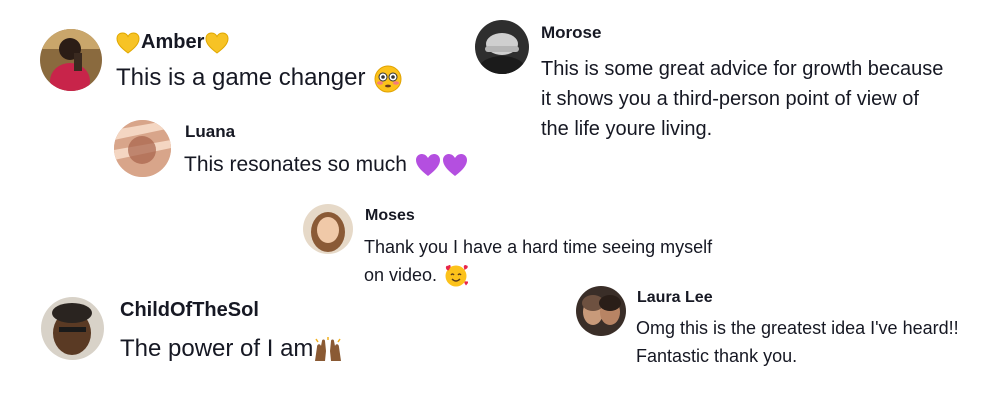 The height and width of the screenshot is (400, 1000). I want to click on comment-username: ChildOfTheSol, so click(189, 310).